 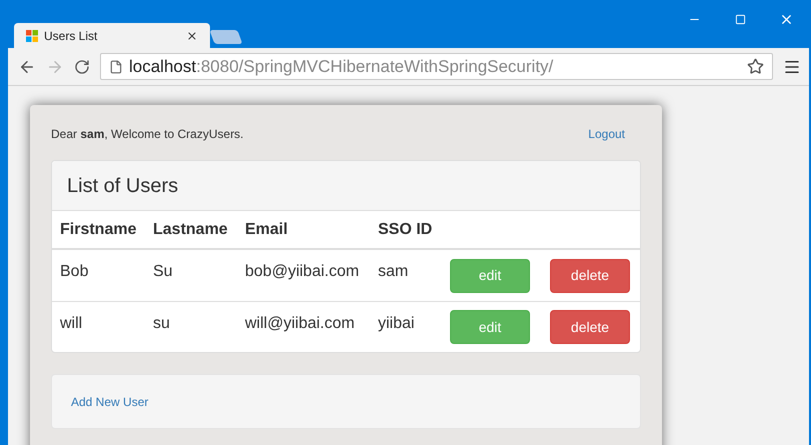 What do you see at coordinates (32, 36) in the screenshot?
I see `app-logo-icon` at bounding box center [32, 36].